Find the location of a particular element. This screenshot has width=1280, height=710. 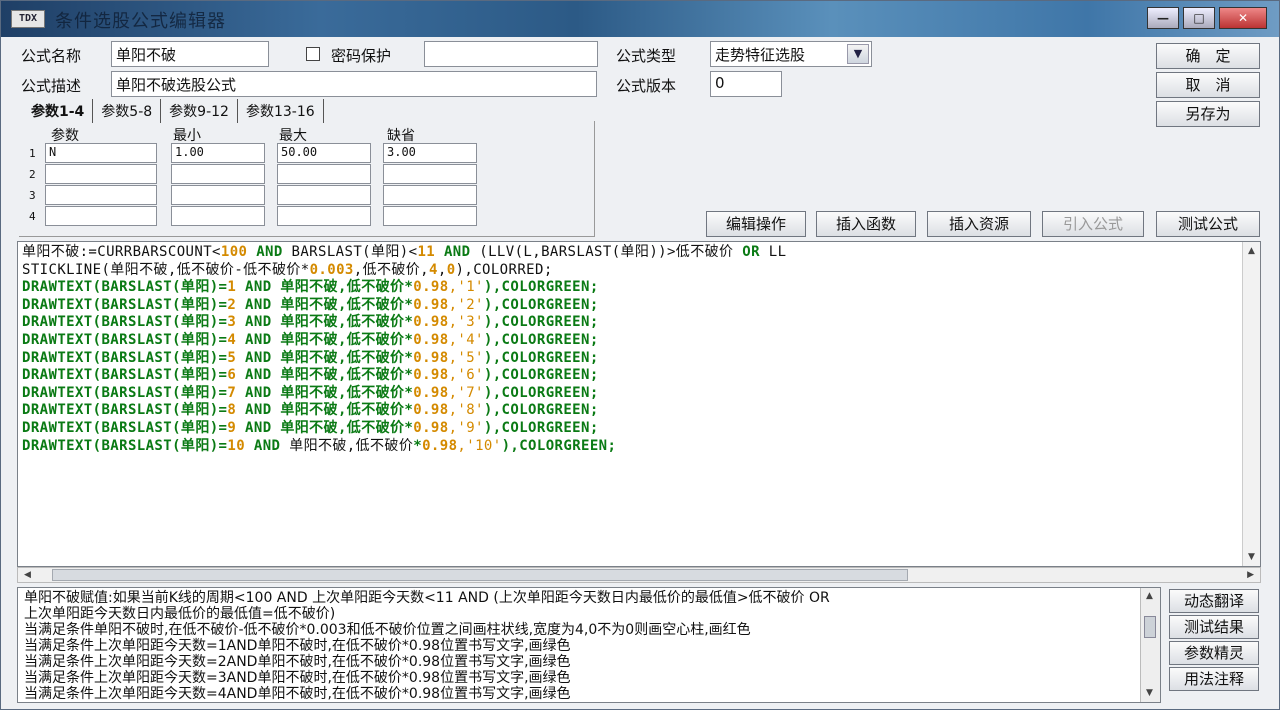

editor-horizontal-scrollbar: ◀ ▶ is located at coordinates (639, 575).